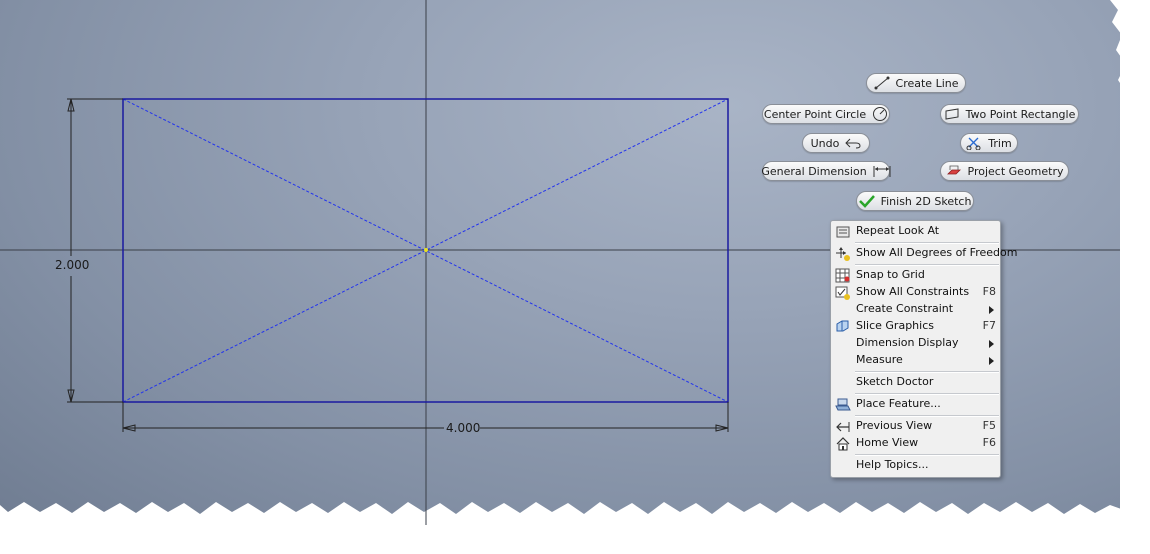 This screenshot has height=554, width=1150. Describe the element at coordinates (866, 201) in the screenshot. I see `checkmark-icon` at that location.